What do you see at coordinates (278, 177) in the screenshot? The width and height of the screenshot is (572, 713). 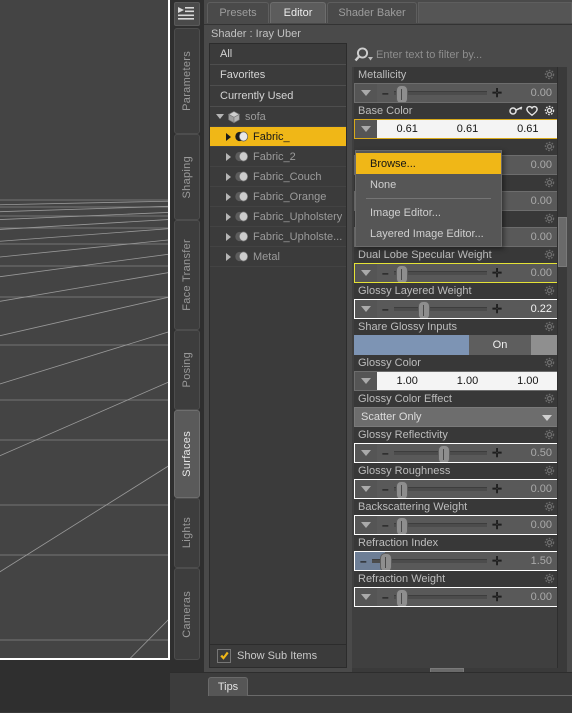 I see `tree-item-fabric-couch: Fabric_Couch` at bounding box center [278, 177].